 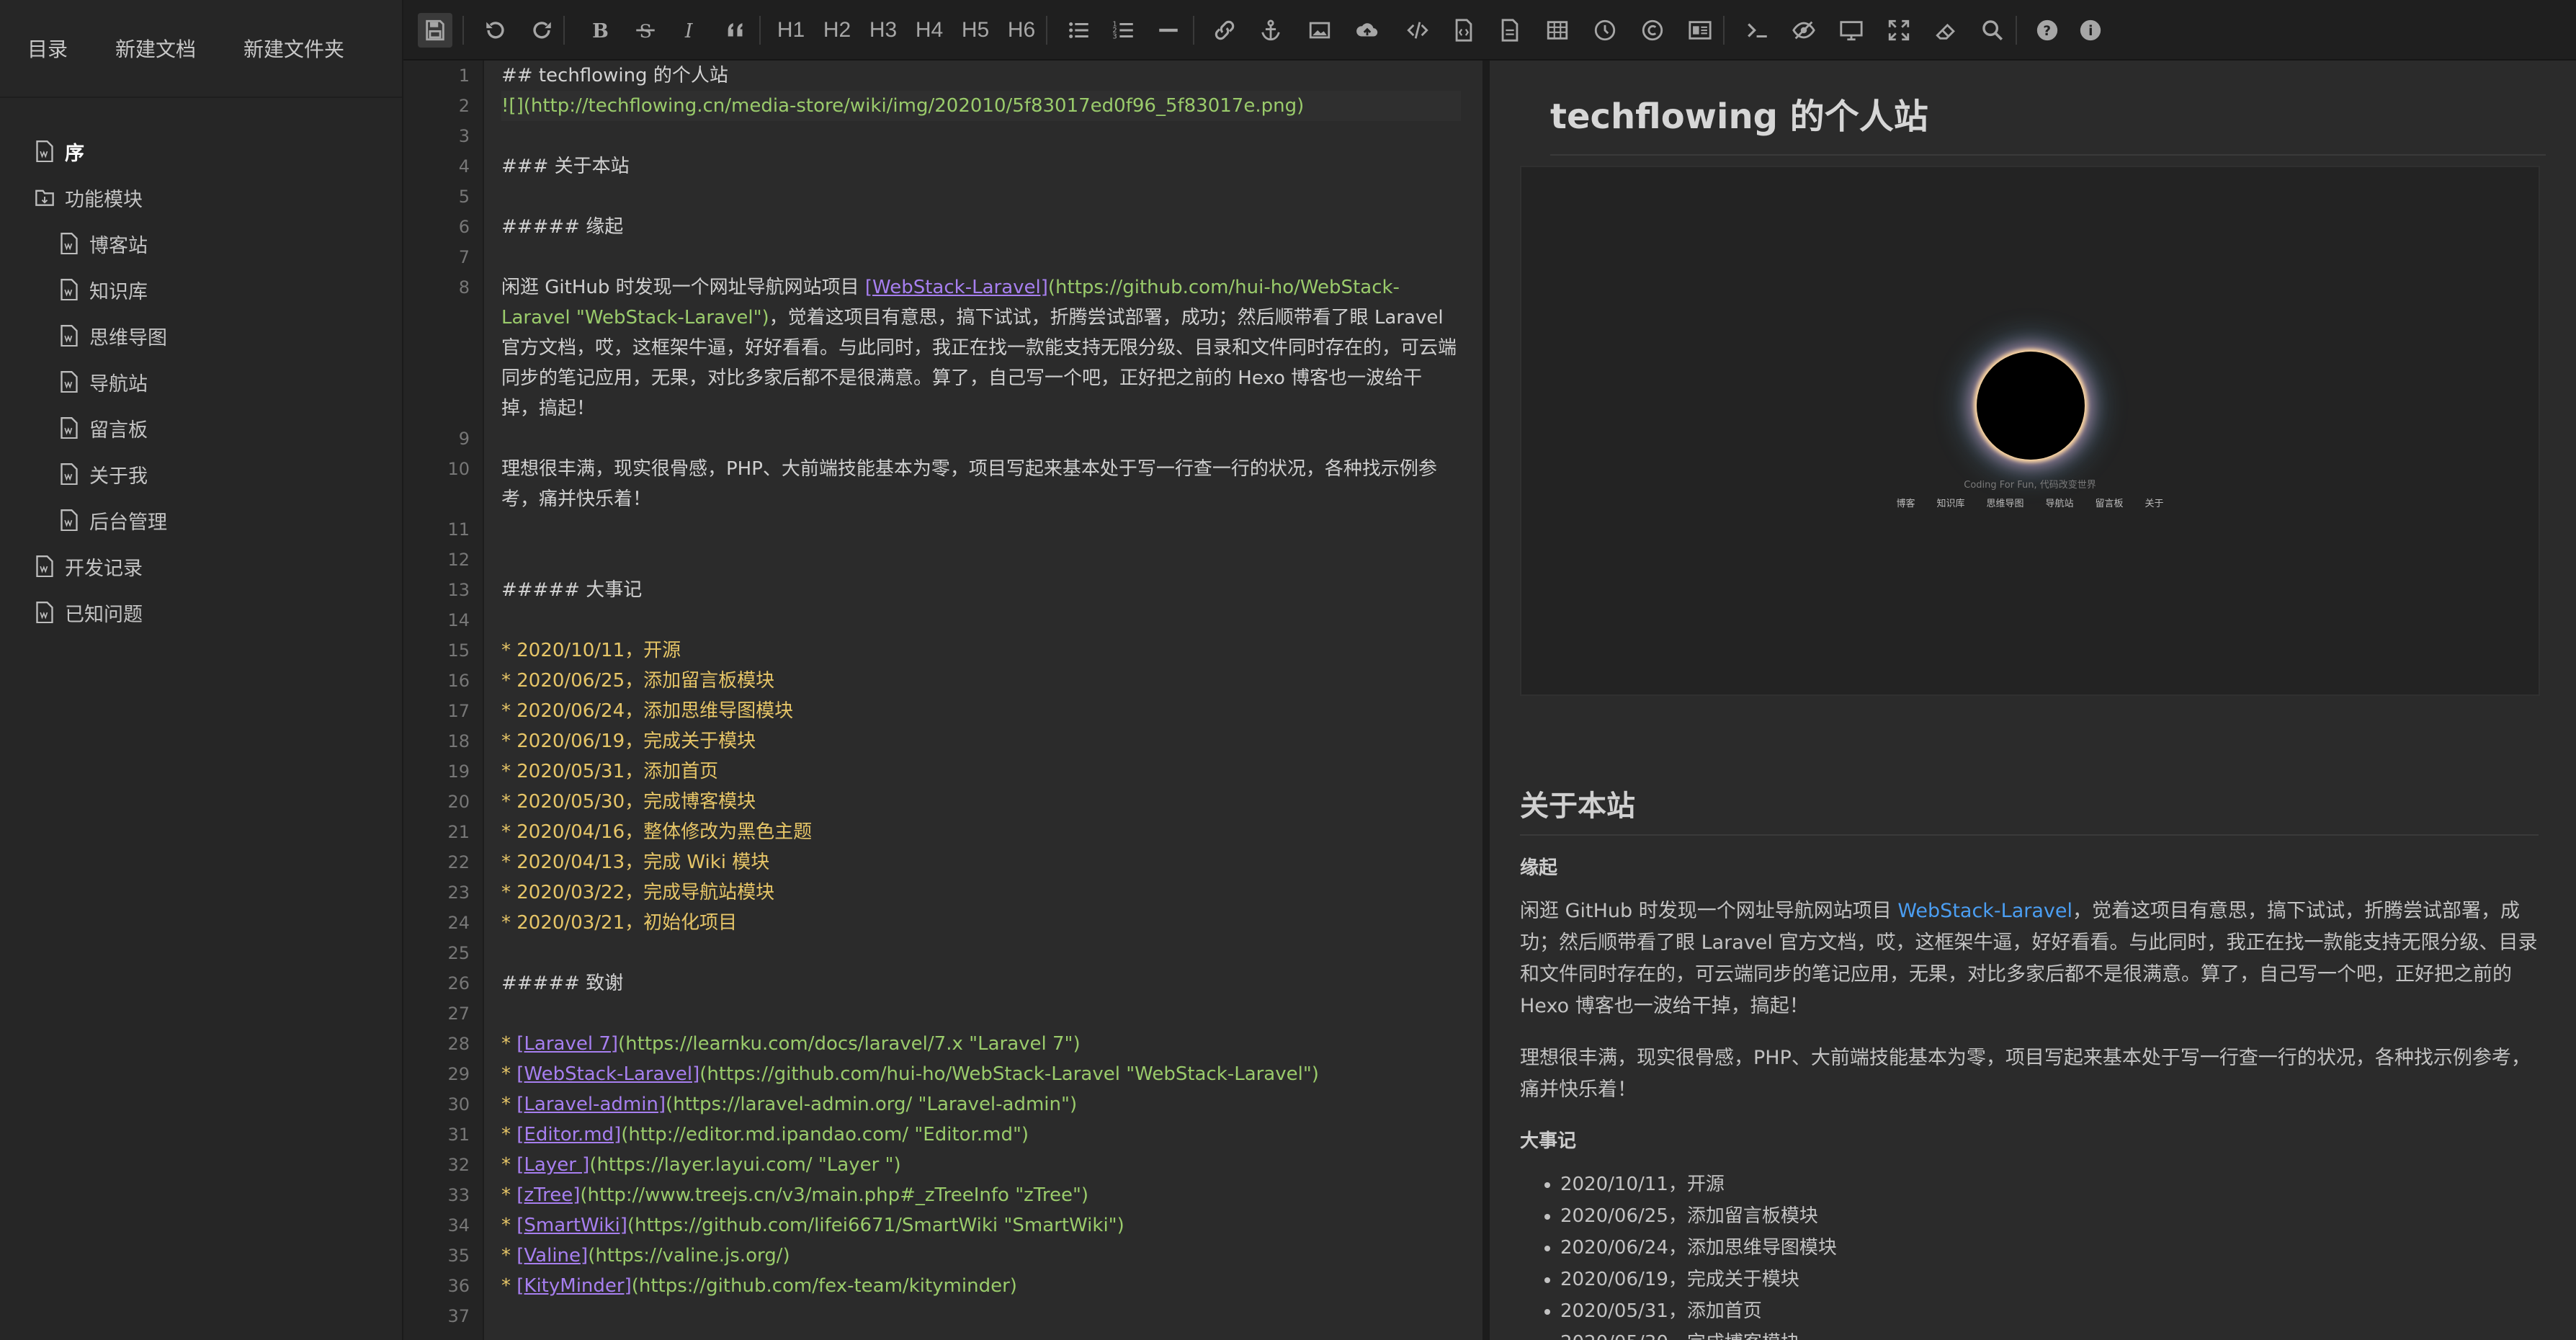 I want to click on code-line: 20 * 2020/05/30，完成博客模块, so click(x=954, y=802).